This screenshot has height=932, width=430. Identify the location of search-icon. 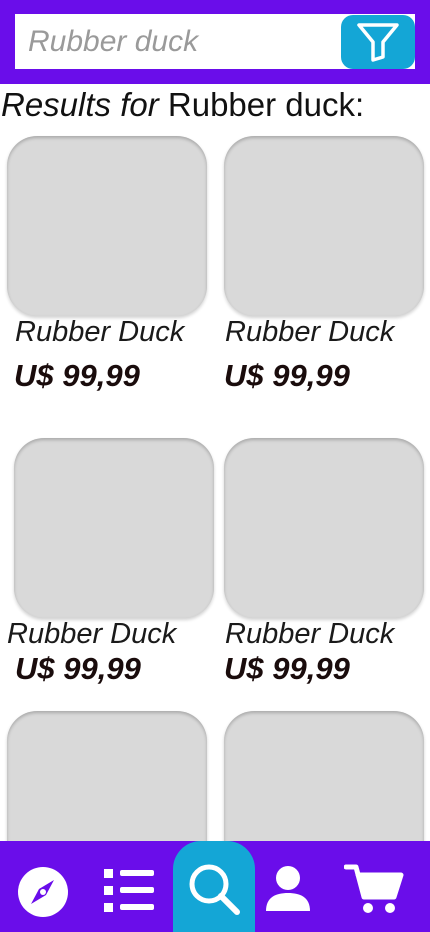
(214, 889).